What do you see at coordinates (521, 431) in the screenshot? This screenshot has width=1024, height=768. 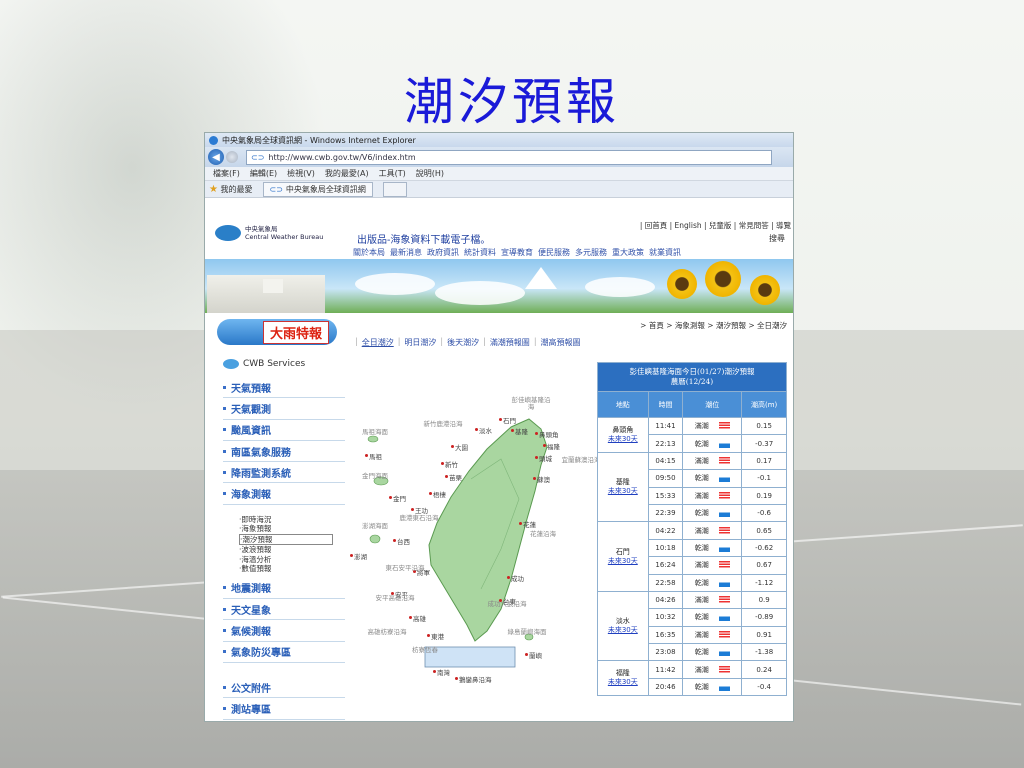 I see `map-city-label: 基隆` at bounding box center [521, 431].